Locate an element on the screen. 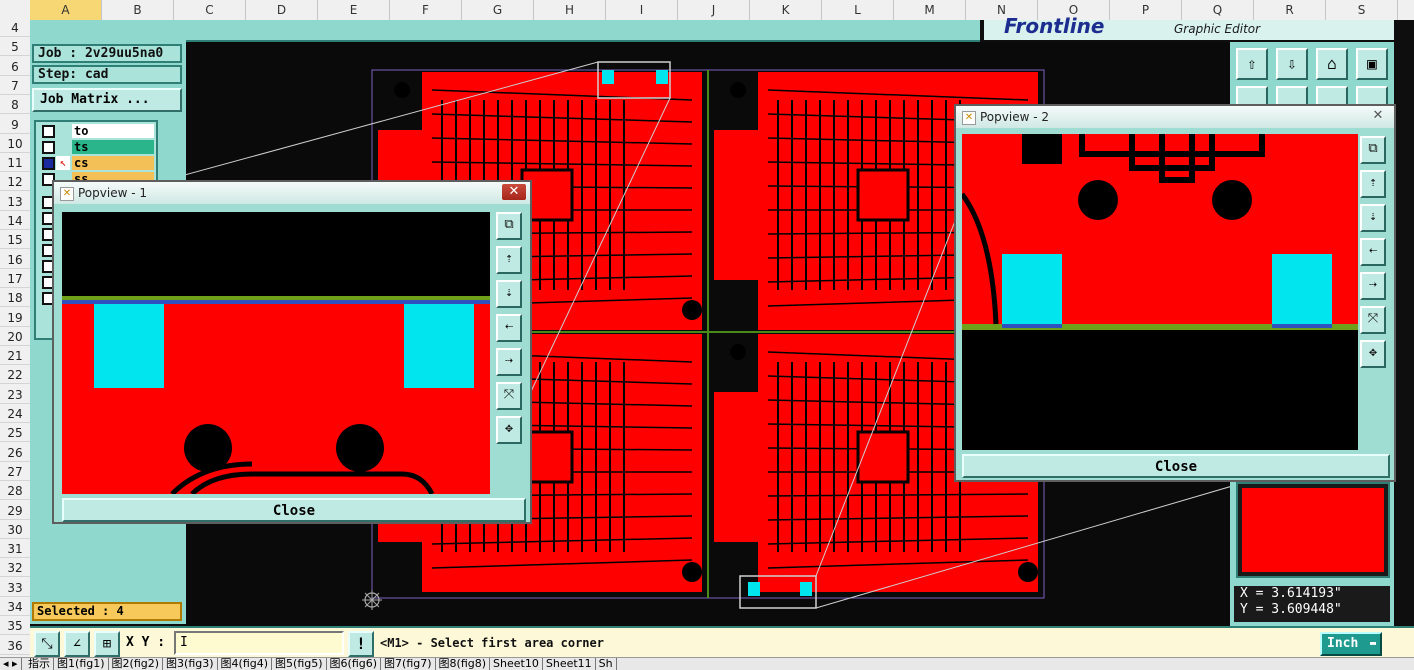 Image resolution: width=1414 pixels, height=670 pixels. row-header-cell: 4 is located at coordinates (15, 28).